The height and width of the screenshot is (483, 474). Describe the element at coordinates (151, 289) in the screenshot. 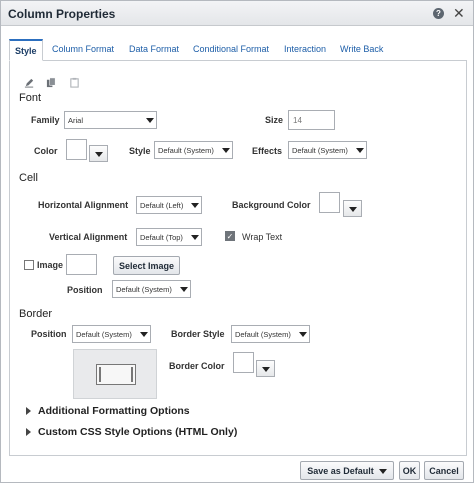

I see `image-position-select: Default (System)` at that location.